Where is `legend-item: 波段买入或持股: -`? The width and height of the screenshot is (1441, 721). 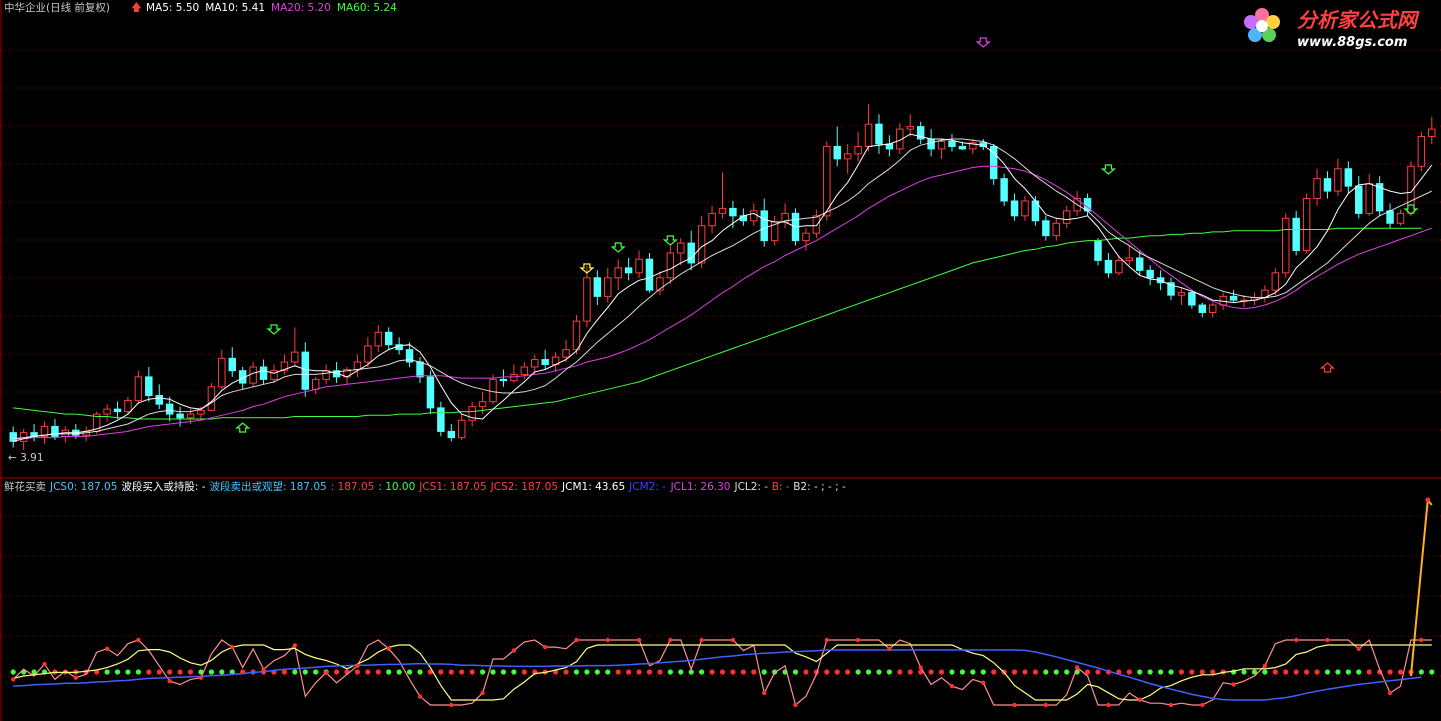
legend-item: 波段买入或持股: - is located at coordinates (163, 486).